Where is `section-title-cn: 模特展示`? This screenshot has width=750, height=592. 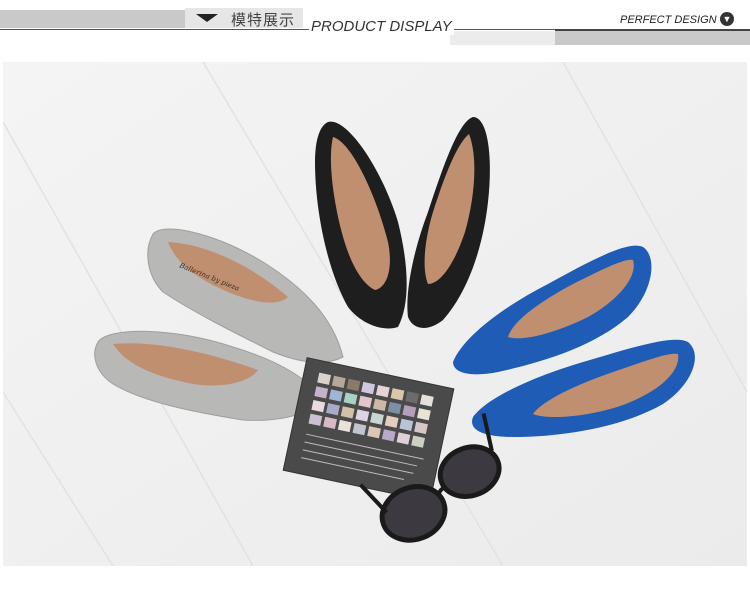 section-title-cn: 模特展示 is located at coordinates (263, 20).